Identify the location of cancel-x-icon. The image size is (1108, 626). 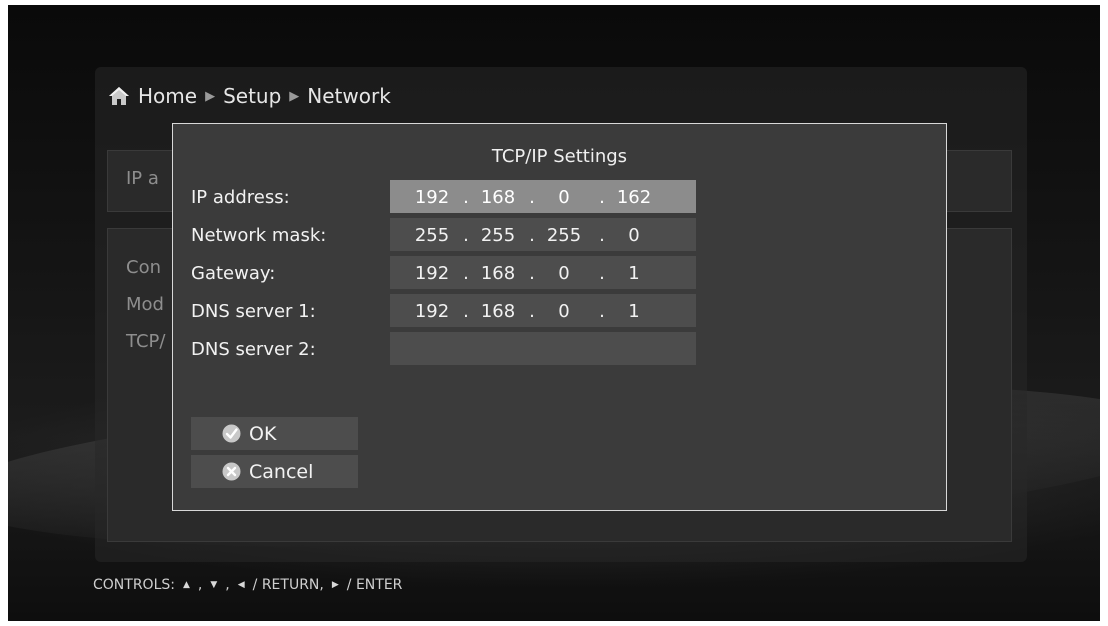
(231, 471).